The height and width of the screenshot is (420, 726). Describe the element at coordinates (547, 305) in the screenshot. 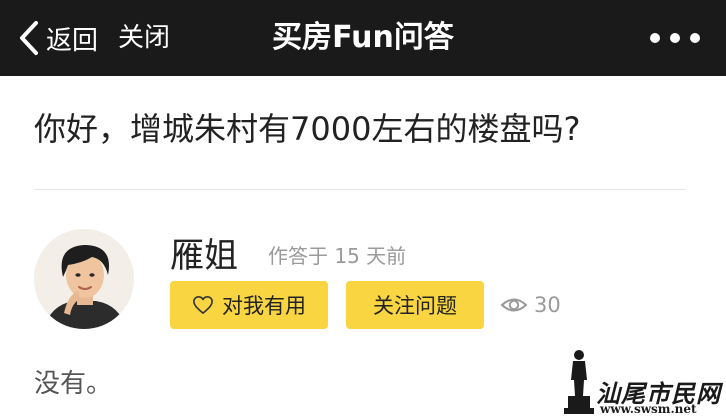

I see `view-count-value: 30` at that location.